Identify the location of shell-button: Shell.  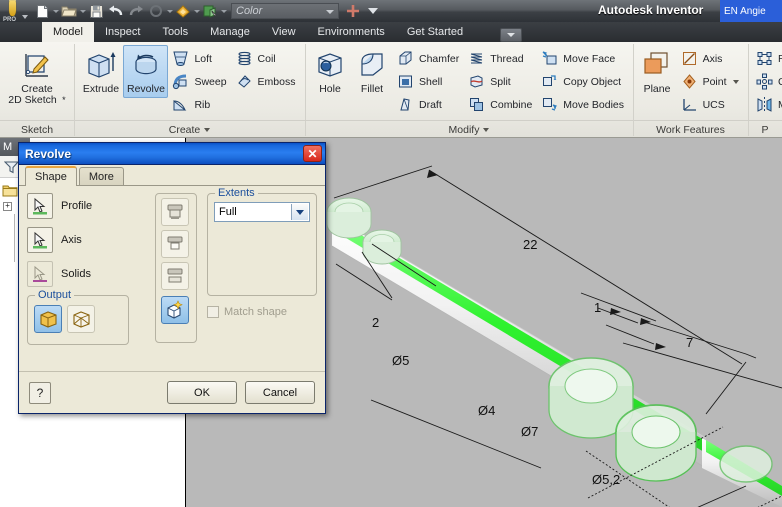
(428, 81).